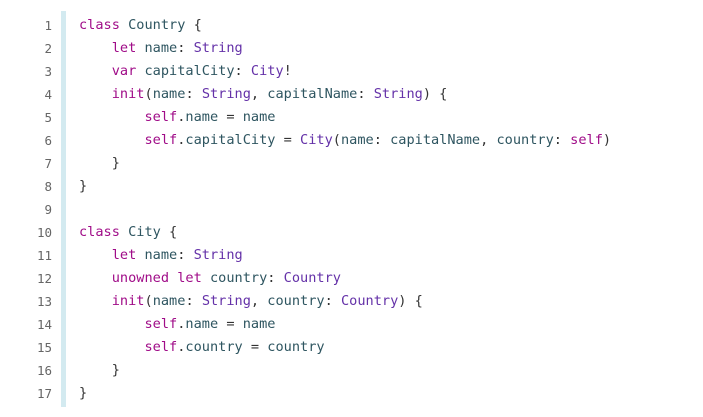  I want to click on line-number: 9, so click(48, 209).